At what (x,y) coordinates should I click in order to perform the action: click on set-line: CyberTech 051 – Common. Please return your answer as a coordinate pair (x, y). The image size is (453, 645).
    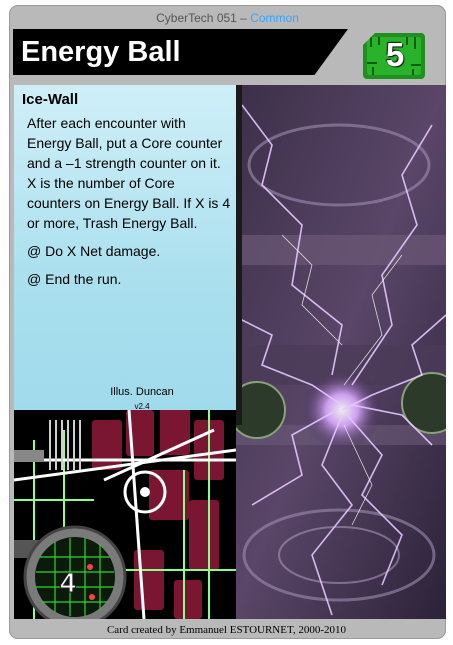
    Looking at the image, I should click on (227, 18).